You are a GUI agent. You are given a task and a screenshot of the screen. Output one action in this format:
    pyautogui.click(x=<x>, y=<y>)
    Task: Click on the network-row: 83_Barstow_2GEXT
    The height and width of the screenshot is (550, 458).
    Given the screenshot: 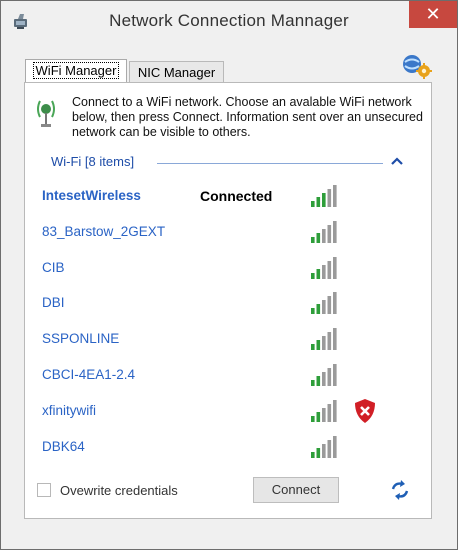 What is the action you would take?
    pyautogui.click(x=232, y=234)
    